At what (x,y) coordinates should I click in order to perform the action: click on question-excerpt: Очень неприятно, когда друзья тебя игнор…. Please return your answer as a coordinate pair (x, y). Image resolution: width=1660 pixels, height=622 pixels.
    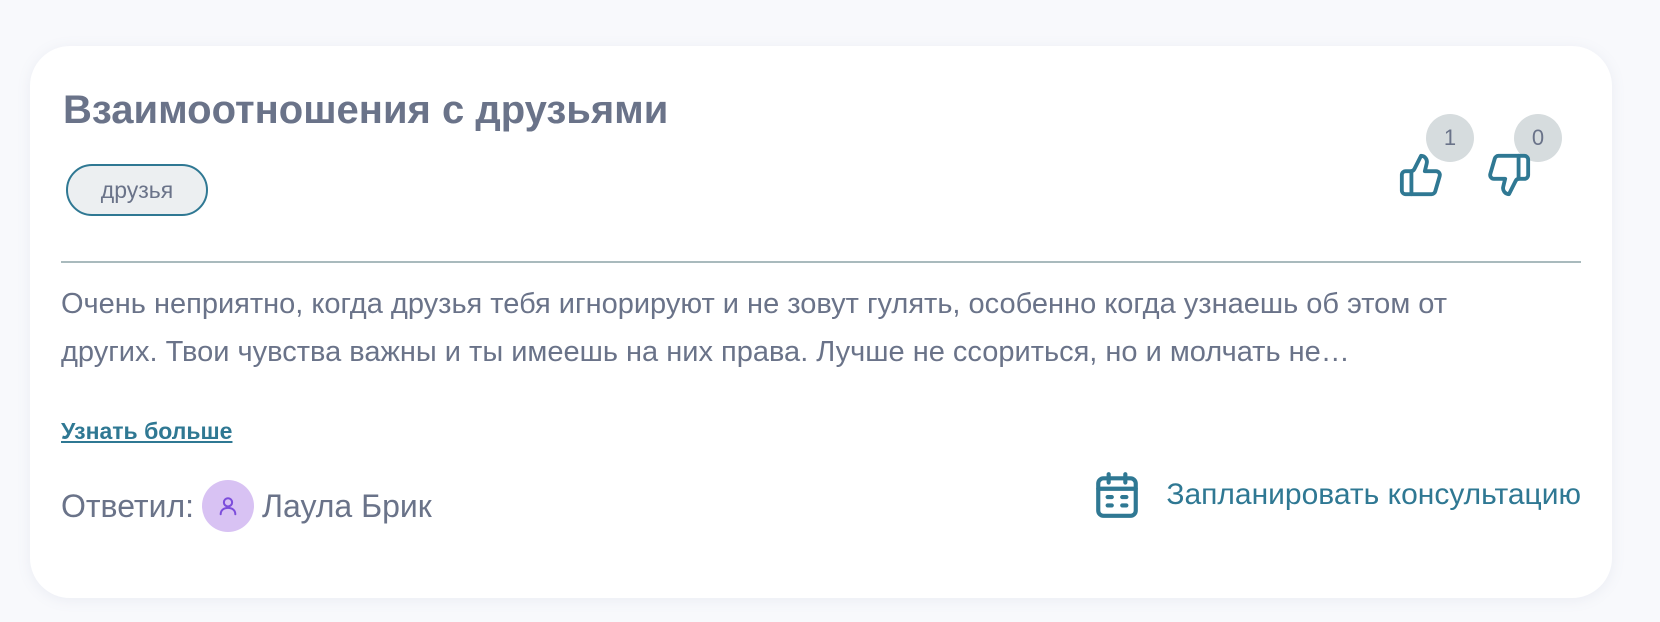
    Looking at the image, I should click on (754, 328).